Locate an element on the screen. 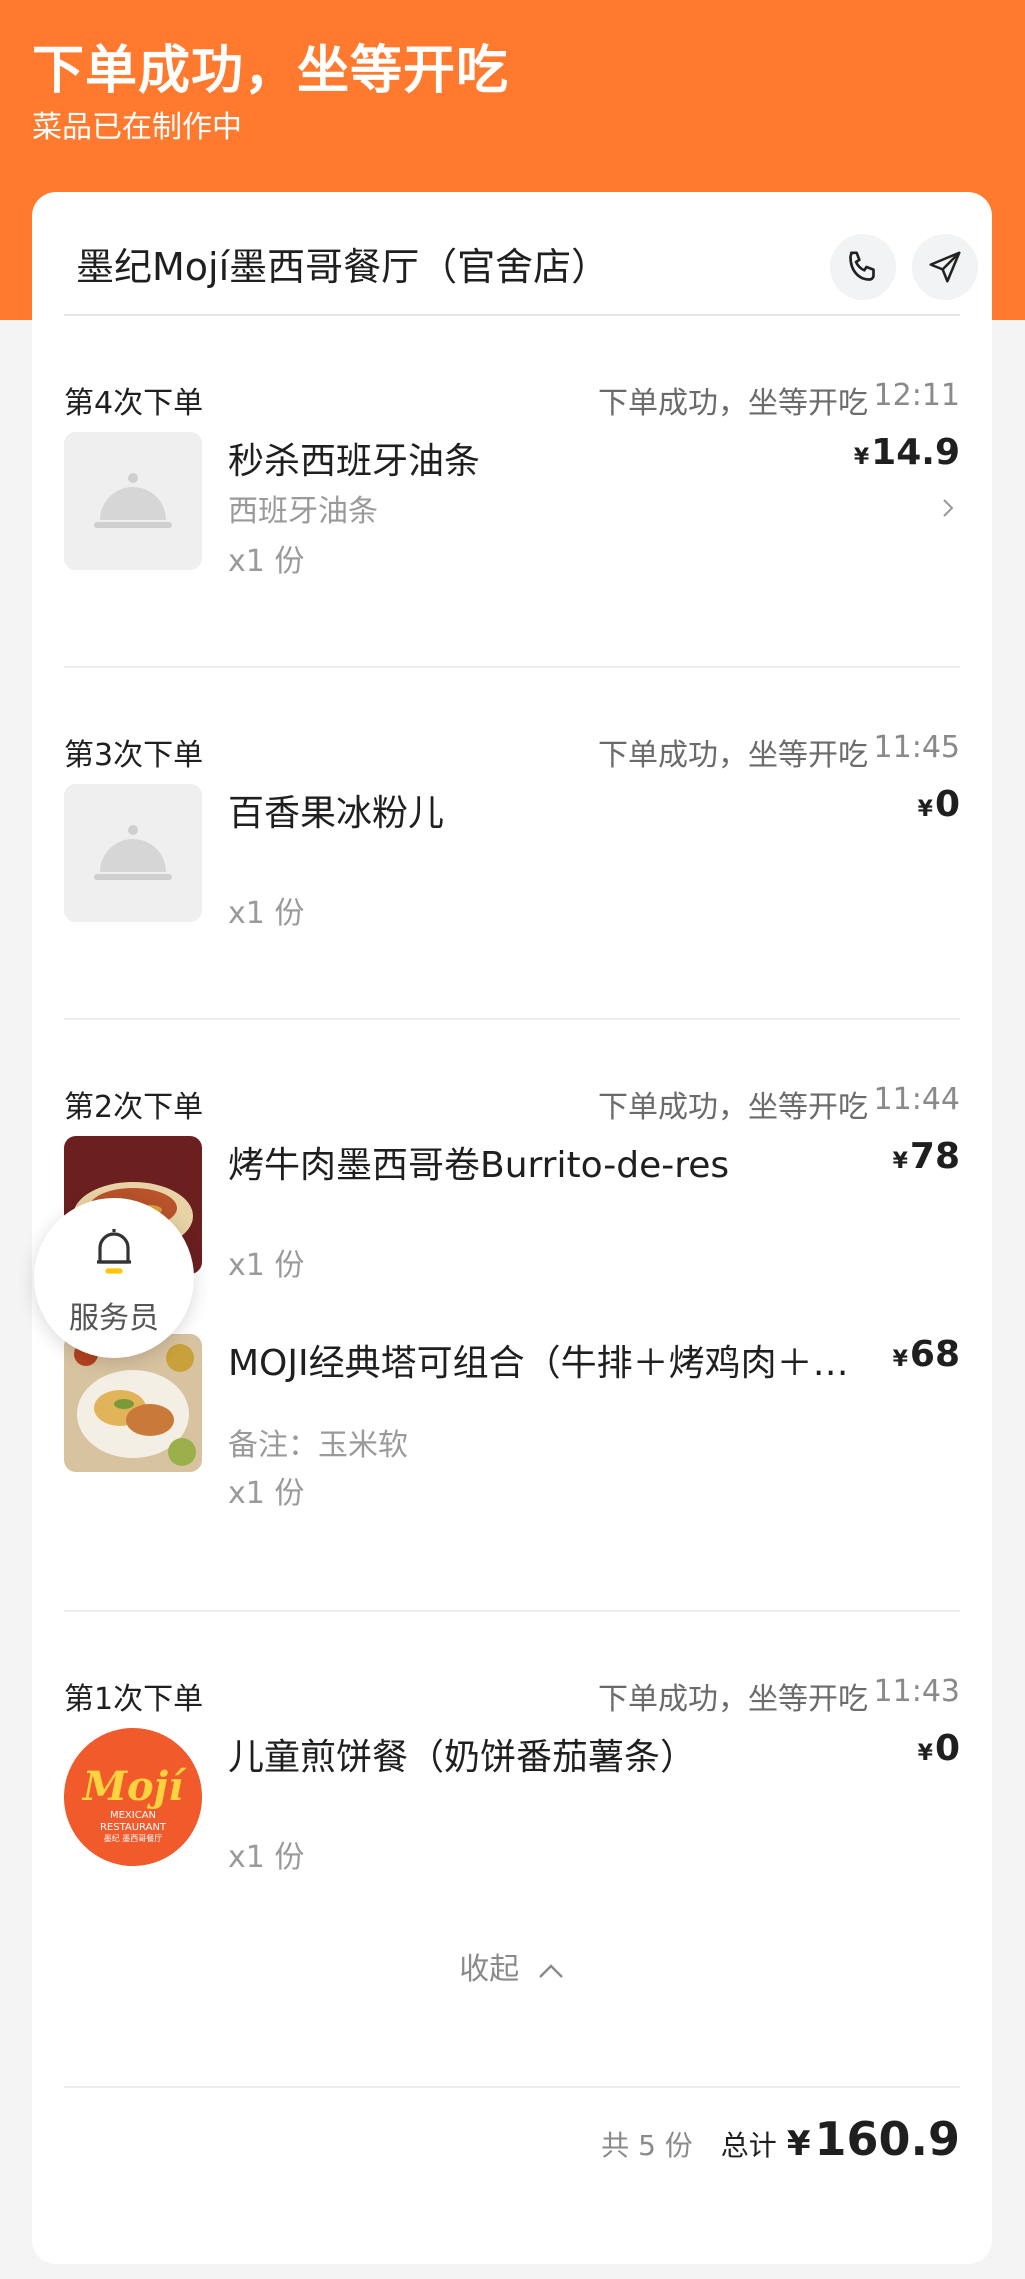  item-name: 百香果冰粉儿 is located at coordinates (336, 813).